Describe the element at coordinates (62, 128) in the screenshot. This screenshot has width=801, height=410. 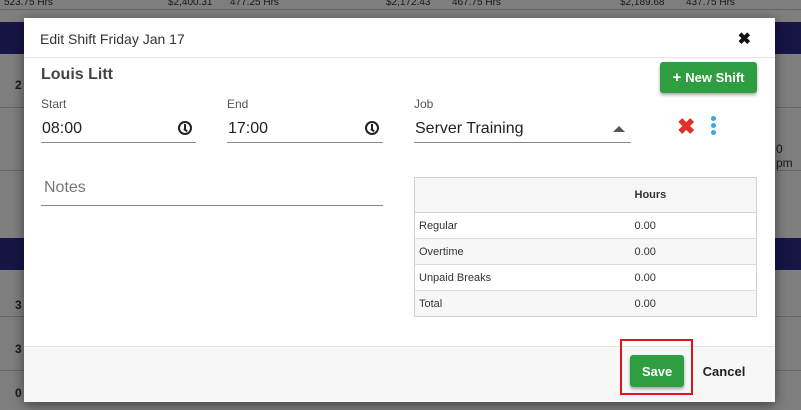
I see `start-time-value: 08:00` at that location.